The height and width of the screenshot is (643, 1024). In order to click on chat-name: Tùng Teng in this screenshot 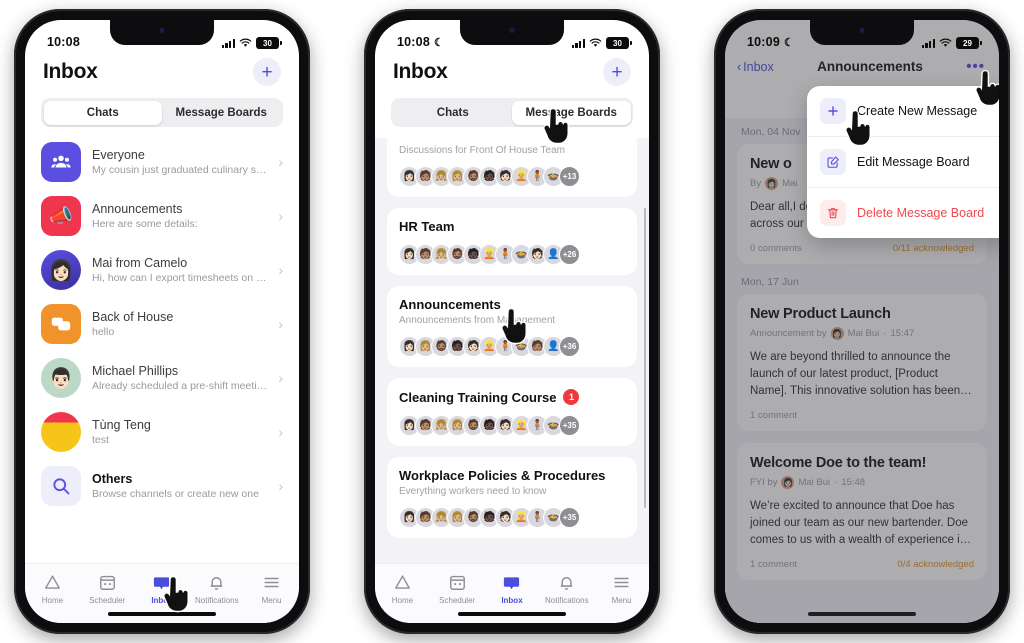, I will do `click(121, 425)`.